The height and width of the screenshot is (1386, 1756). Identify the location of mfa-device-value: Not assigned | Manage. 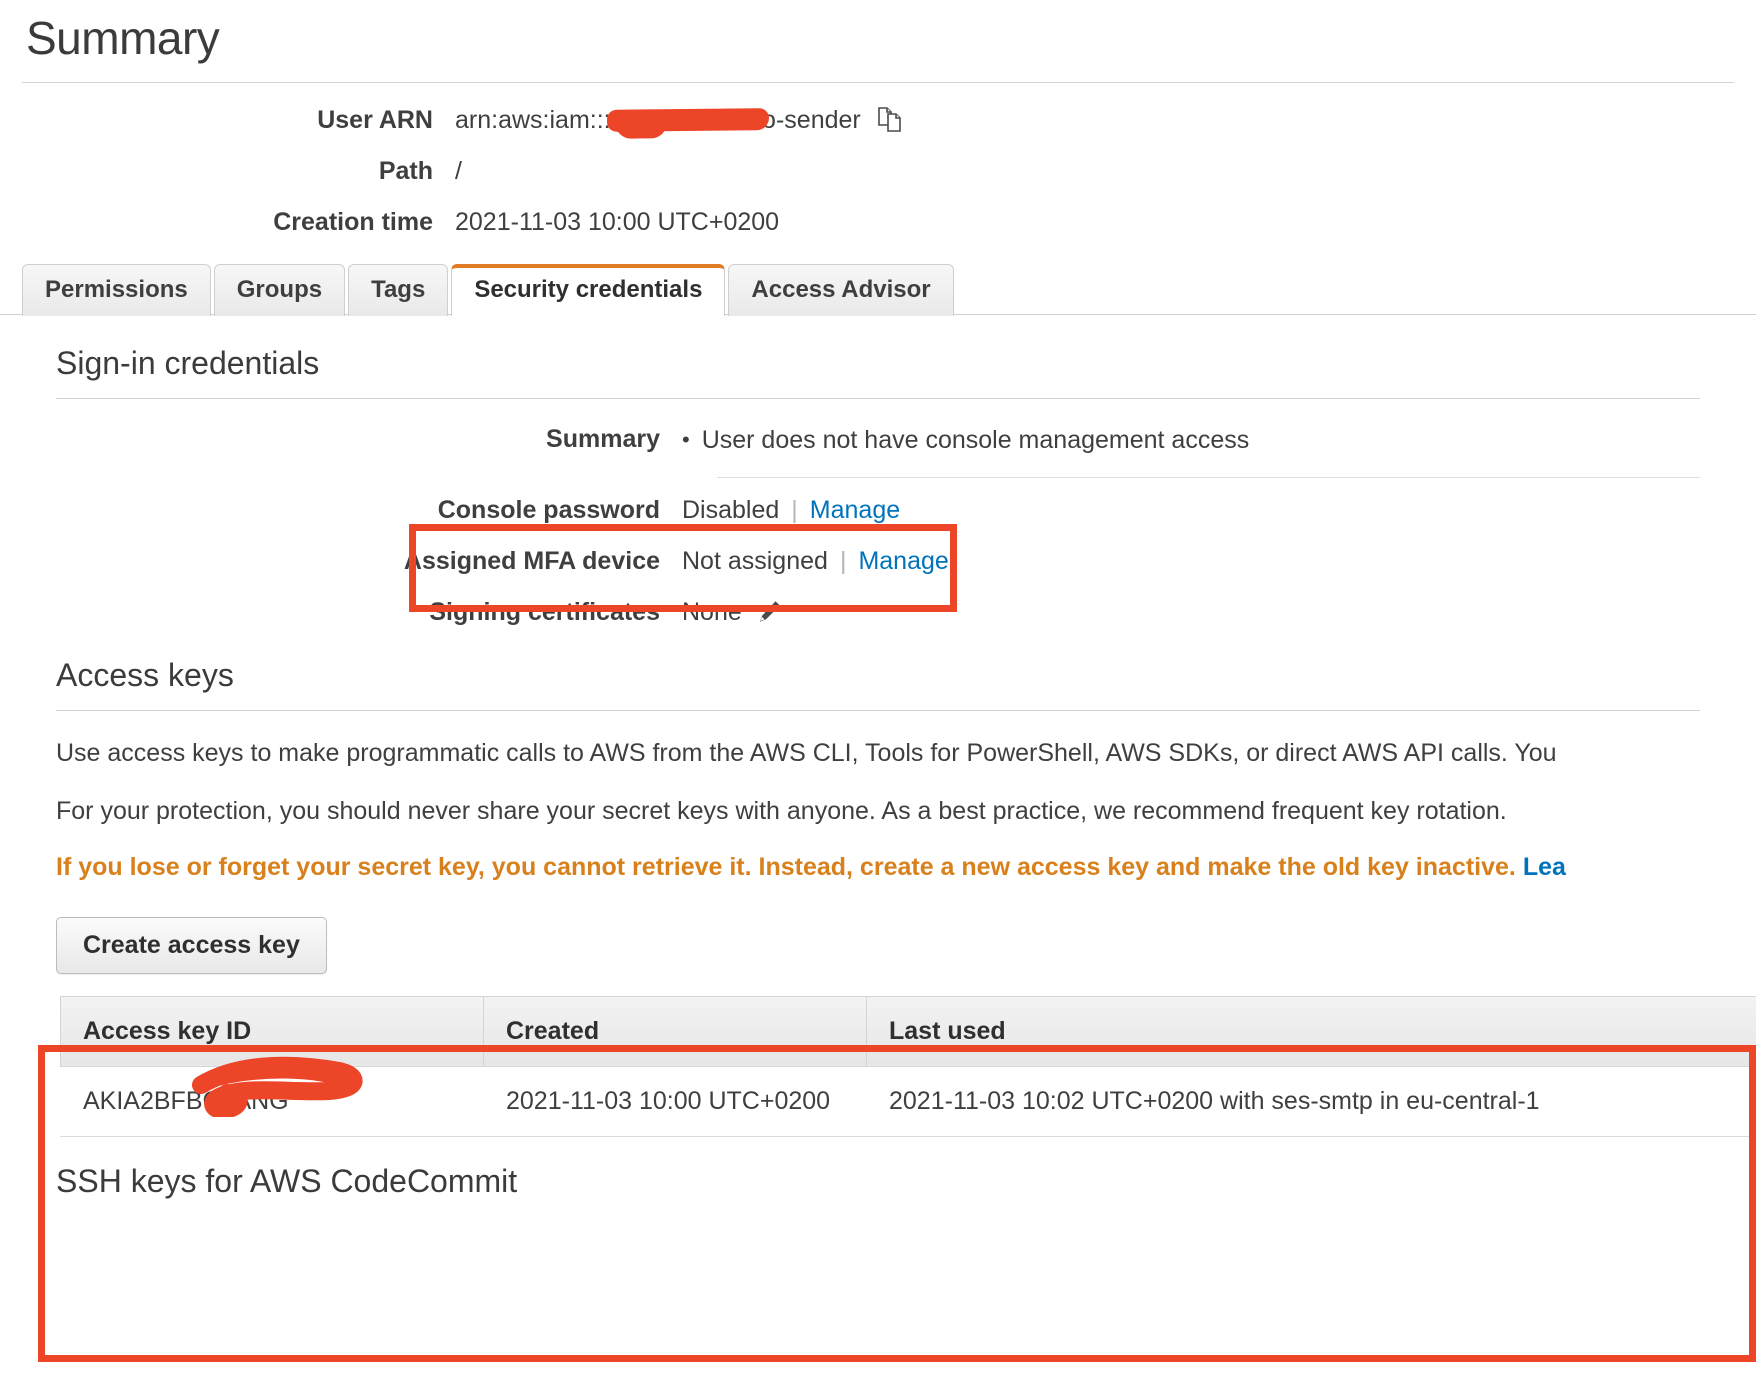
(815, 561).